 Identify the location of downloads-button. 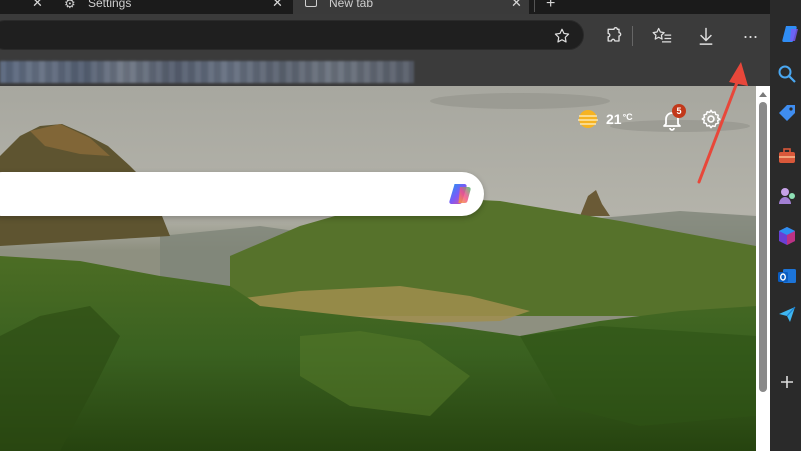
(706, 36).